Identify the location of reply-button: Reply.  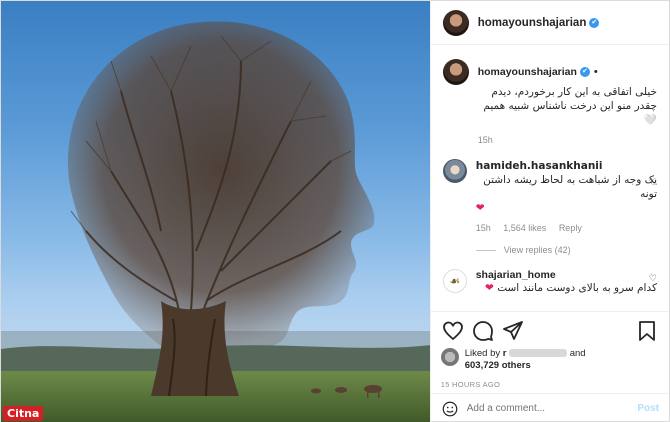
(570, 228).